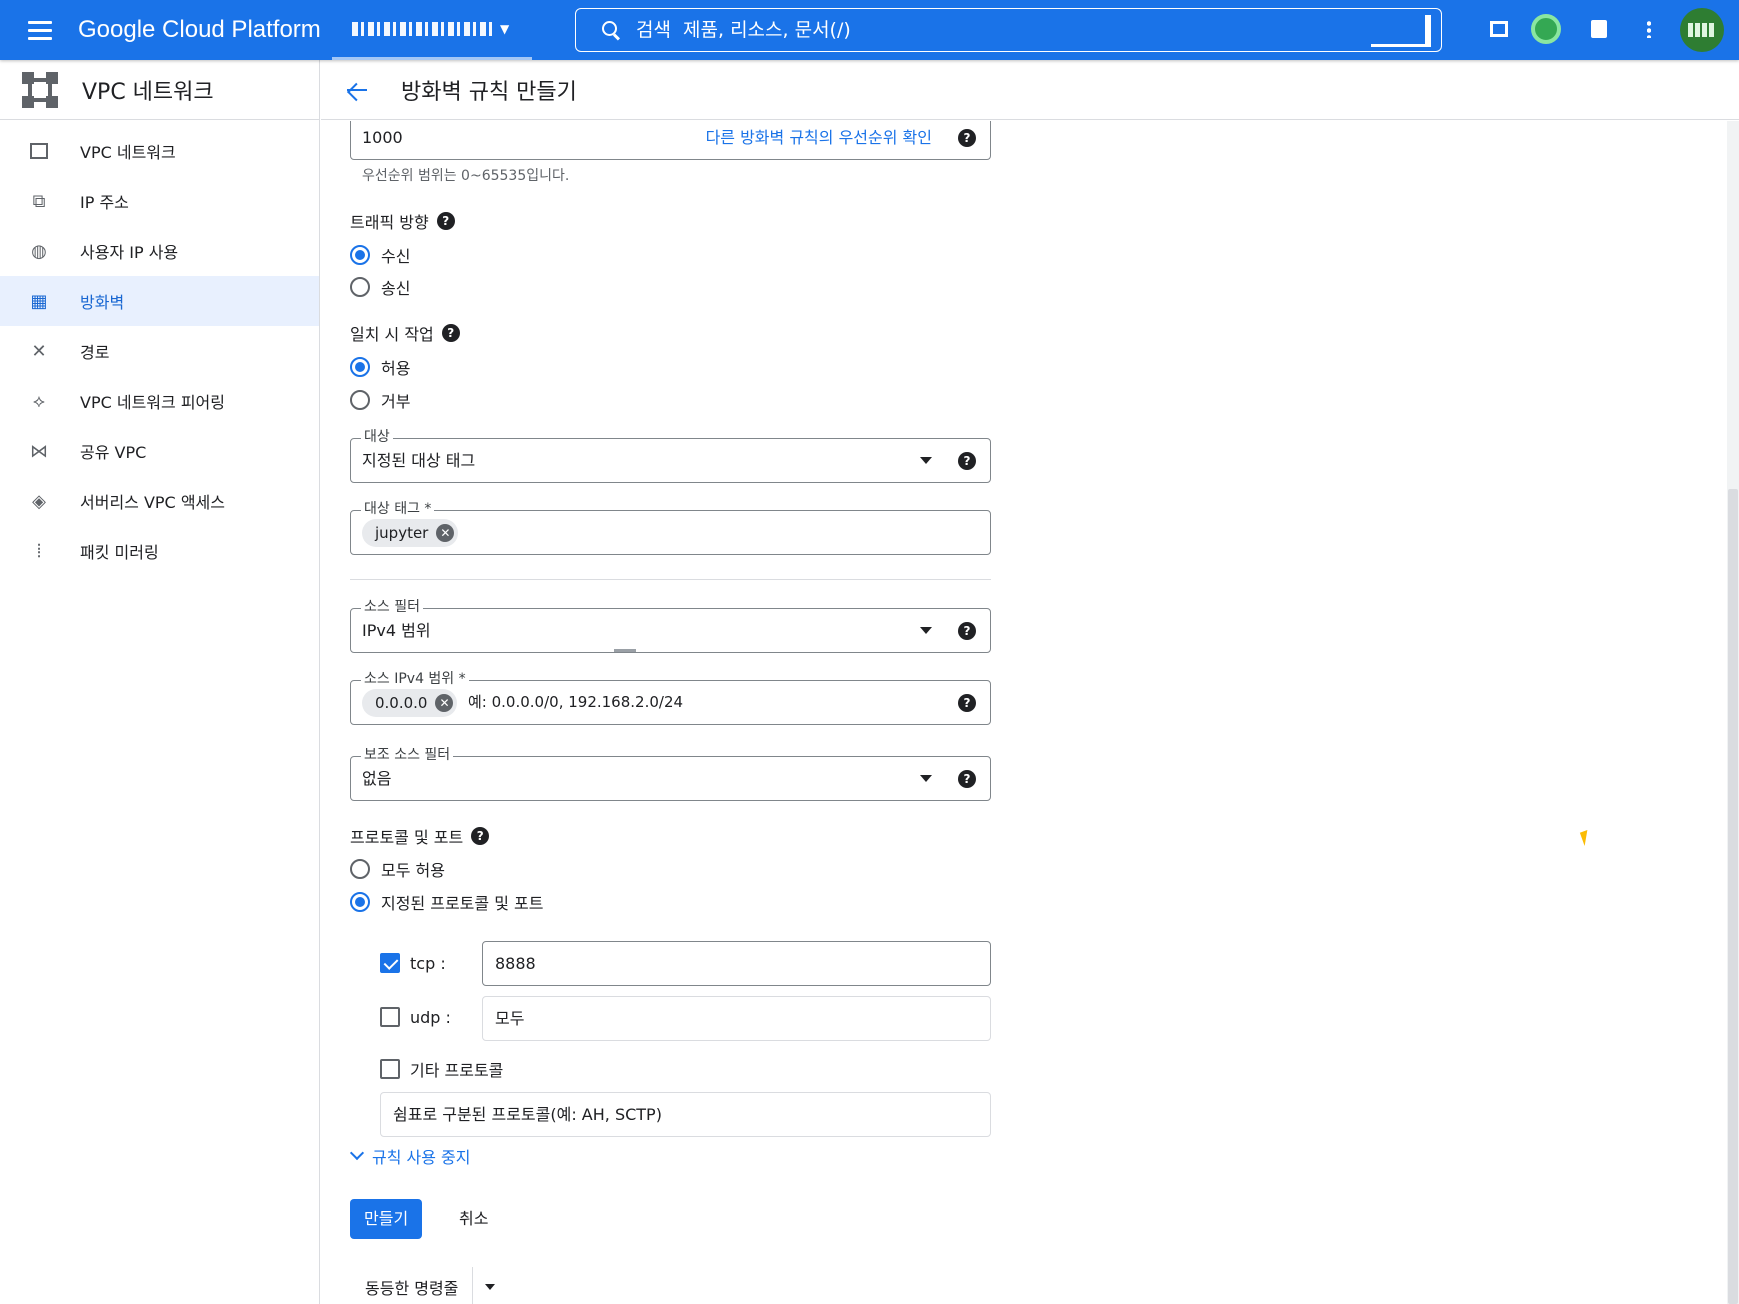 This screenshot has height=1304, width=1739. Describe the element at coordinates (39, 351) in the screenshot. I see `routes-icon: ✕` at that location.